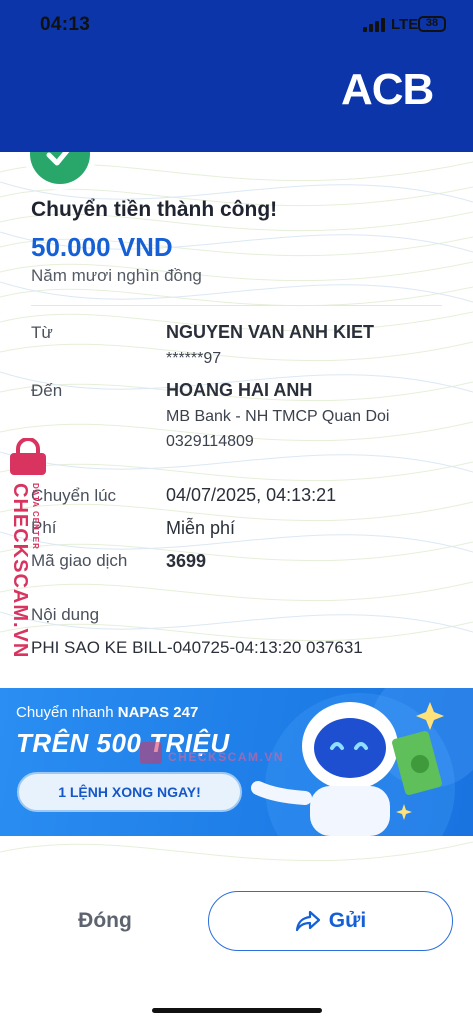  I want to click on battery-level: 38, so click(432, 23).